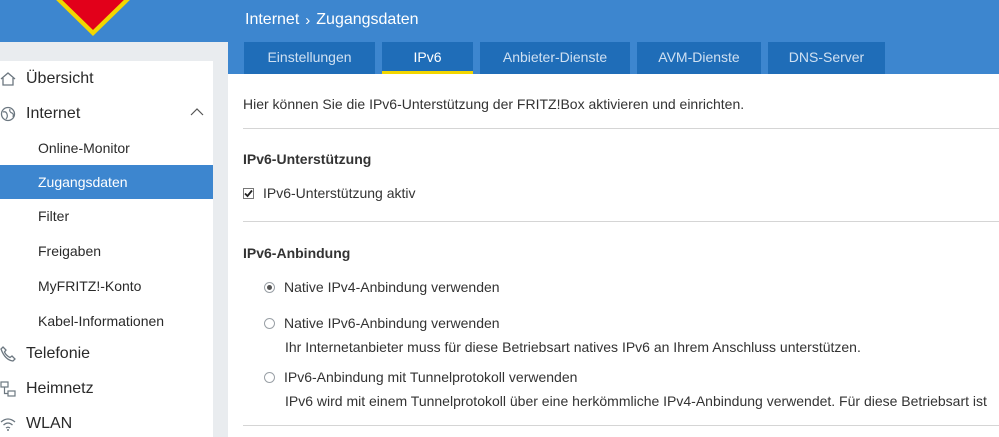  What do you see at coordinates (106, 79) in the screenshot?
I see `sidebar-item-uebersicht: Übersicht` at bounding box center [106, 79].